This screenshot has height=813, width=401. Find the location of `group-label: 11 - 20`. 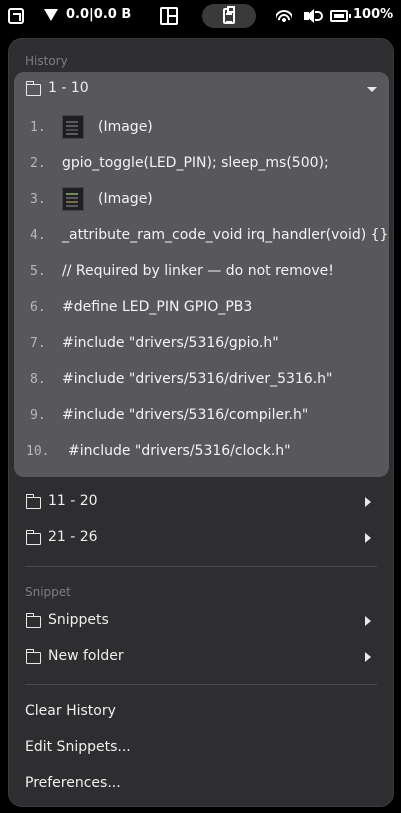

group-label: 11 - 20 is located at coordinates (73, 501).